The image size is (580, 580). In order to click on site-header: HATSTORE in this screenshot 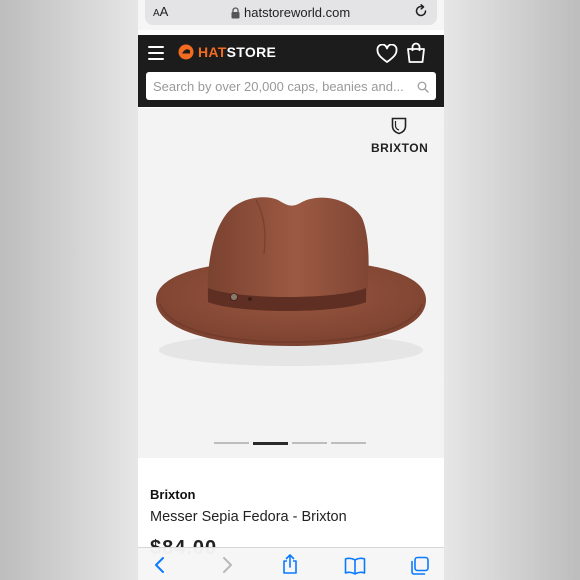, I will do `click(291, 71)`.